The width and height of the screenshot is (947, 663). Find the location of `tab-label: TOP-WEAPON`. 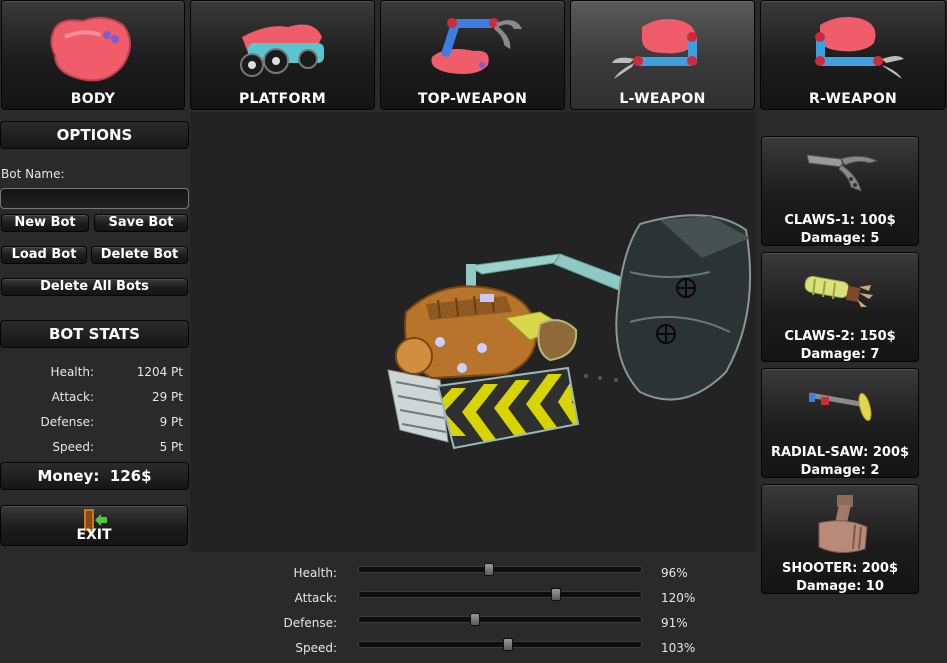

tab-label: TOP-WEAPON is located at coordinates (472, 99).